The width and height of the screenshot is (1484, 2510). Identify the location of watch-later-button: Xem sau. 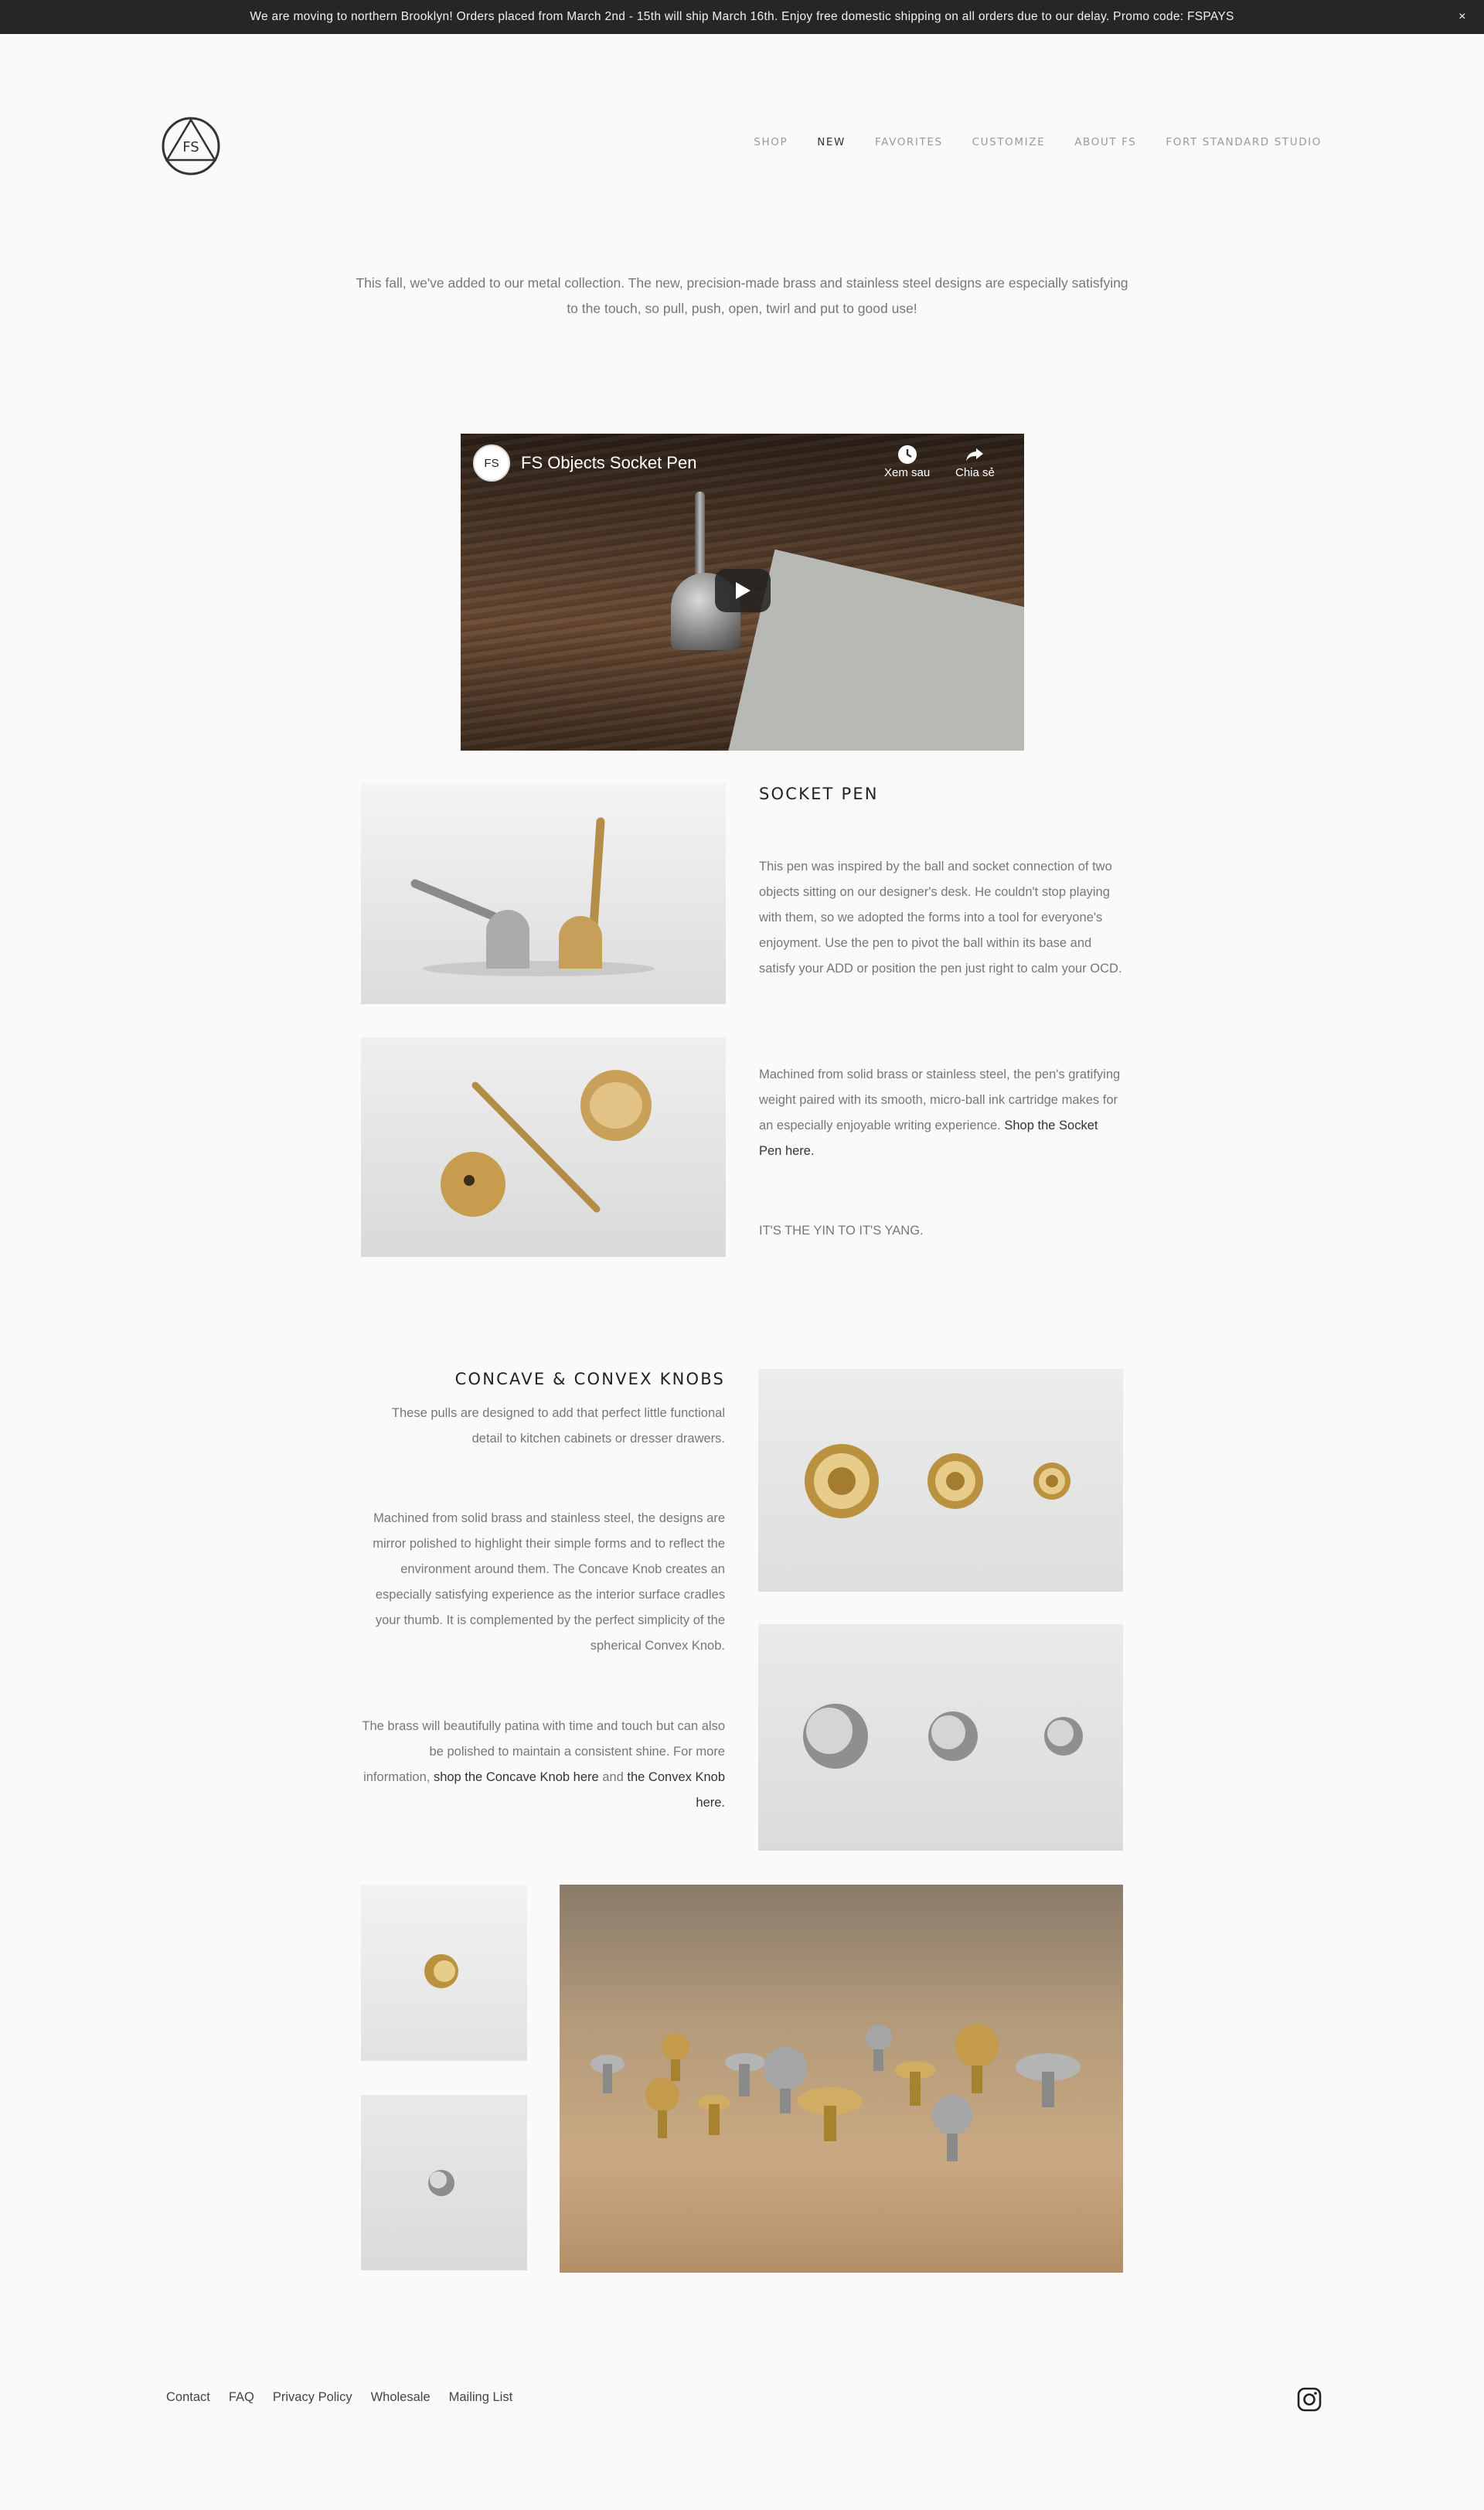
(907, 461).